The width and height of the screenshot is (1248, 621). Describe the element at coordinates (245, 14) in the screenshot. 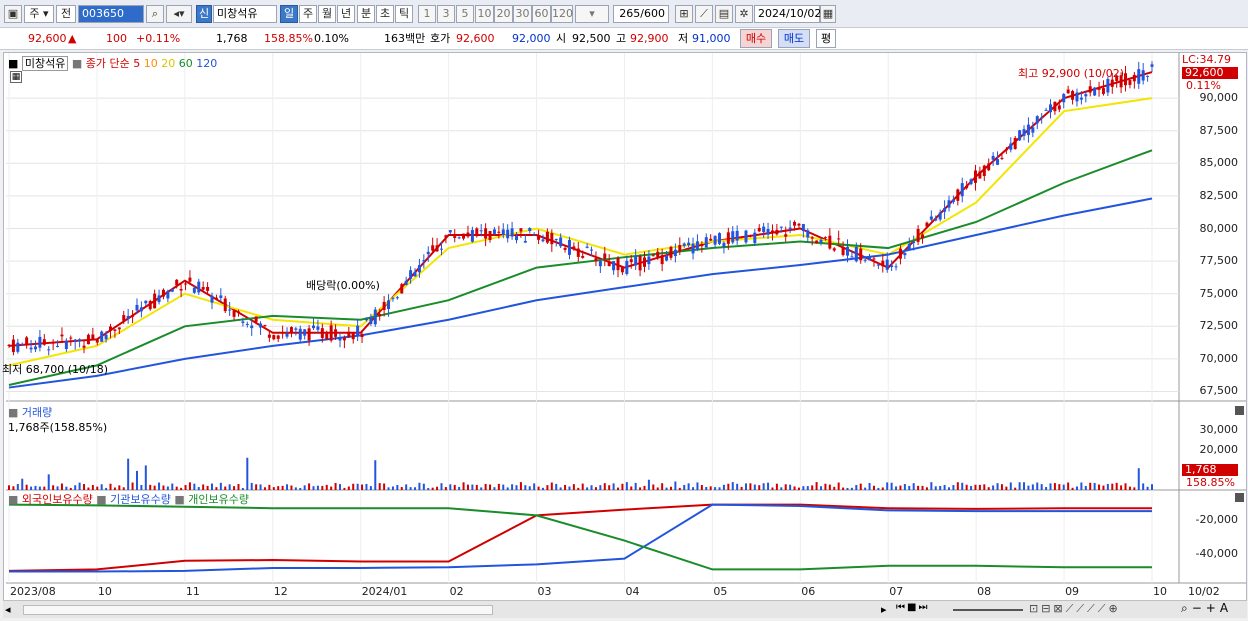

I see `stock-name-field: 미창석유` at that location.